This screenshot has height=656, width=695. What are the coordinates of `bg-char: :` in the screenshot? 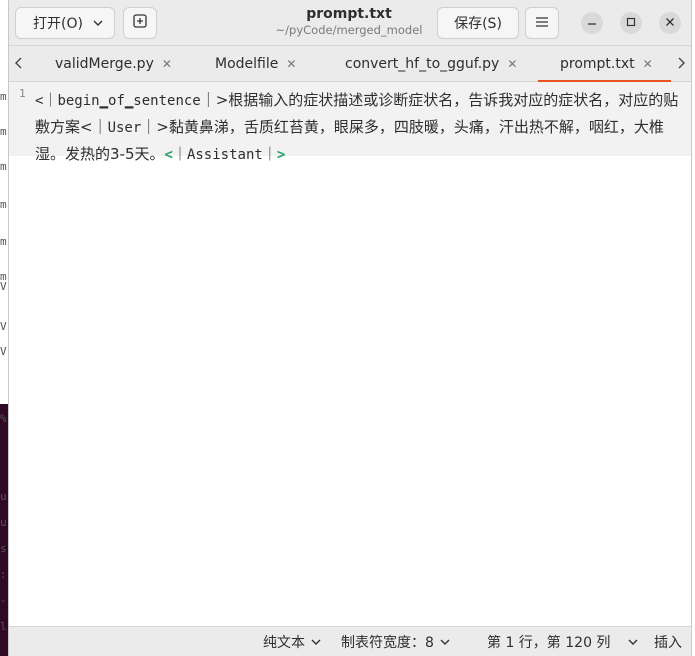 It's located at (3, 574).